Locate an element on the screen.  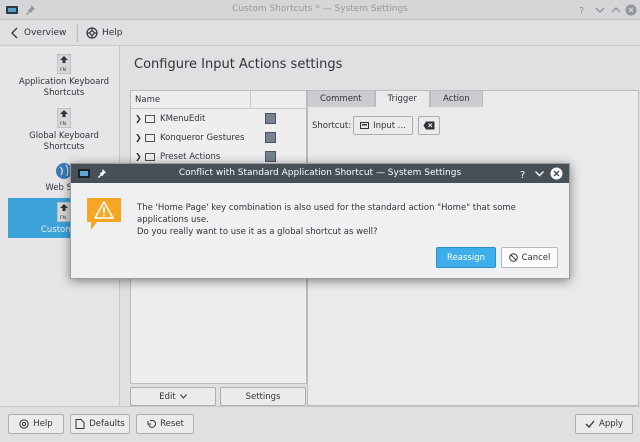
cancel-button: Cancel is located at coordinates (529, 257).